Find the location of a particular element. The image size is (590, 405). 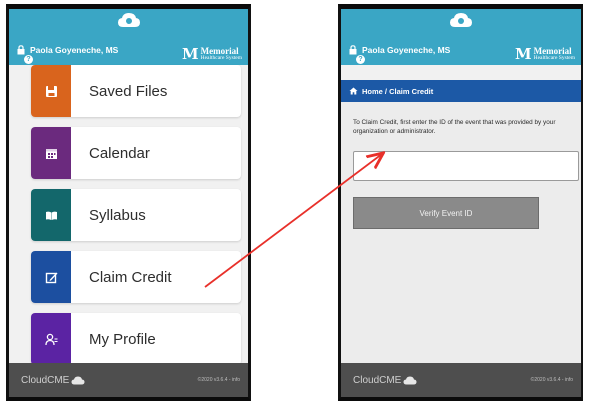

breadcrumb: Home / Claim Credit is located at coordinates (461, 91).